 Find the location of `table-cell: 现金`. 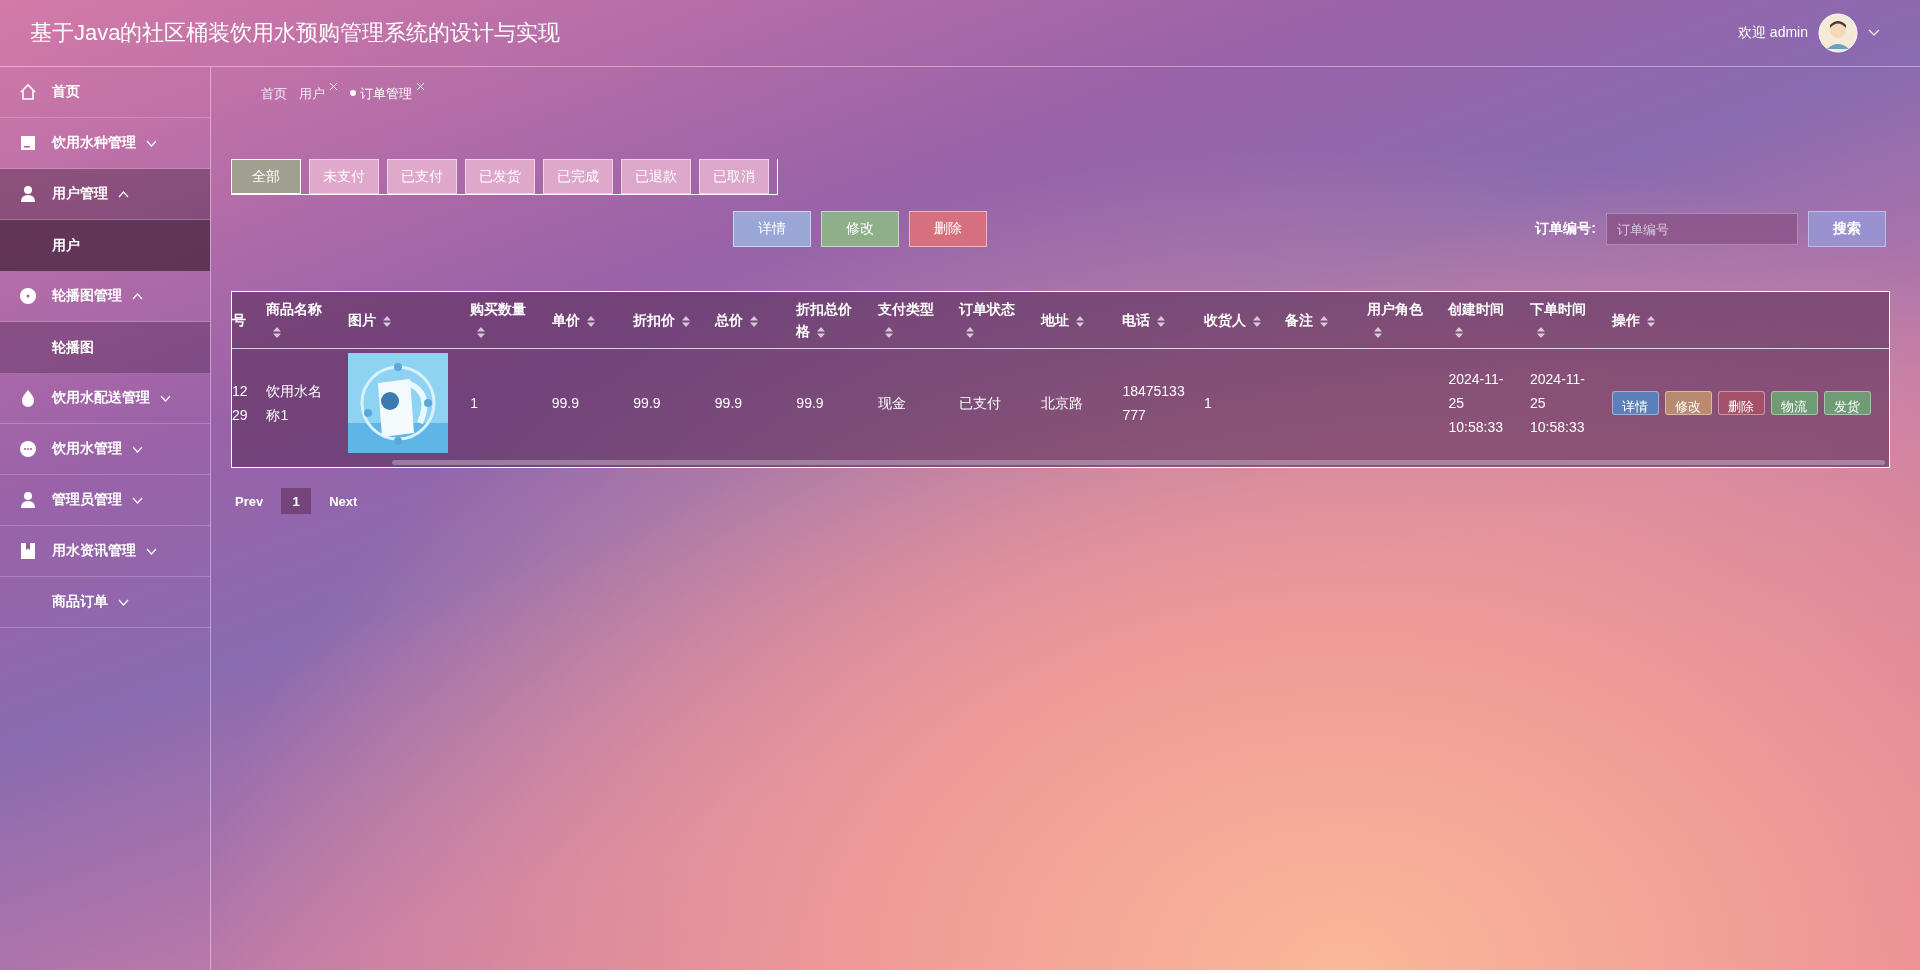

table-cell: 现金 is located at coordinates (910, 407).